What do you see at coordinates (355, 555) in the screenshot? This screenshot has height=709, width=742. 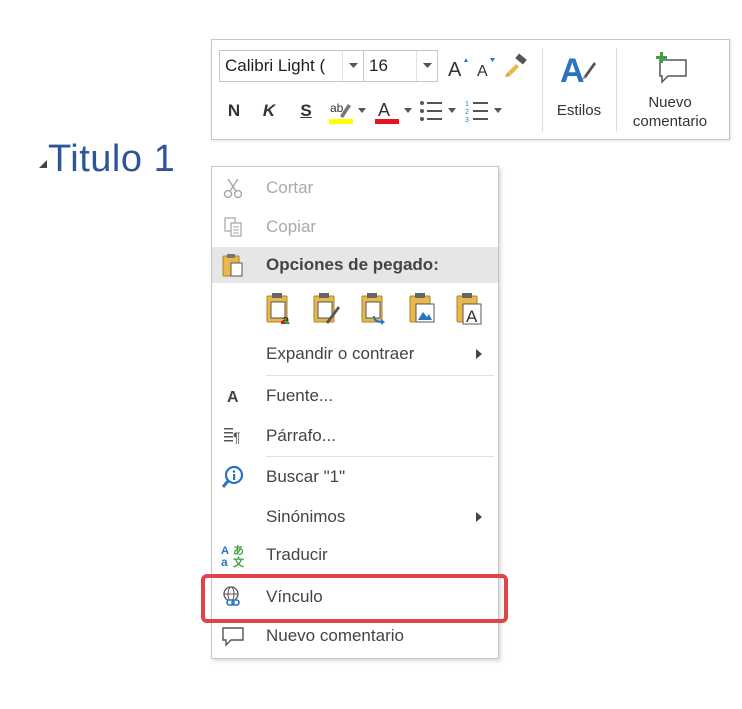 I see `menu-item-translate: A あ a 文 Traducir` at bounding box center [355, 555].